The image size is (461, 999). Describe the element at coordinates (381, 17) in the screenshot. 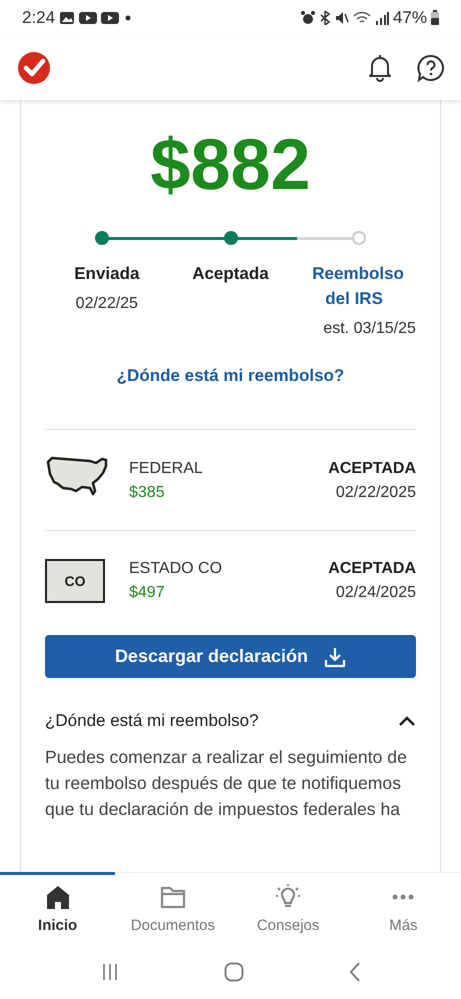

I see `signal-icon` at that location.